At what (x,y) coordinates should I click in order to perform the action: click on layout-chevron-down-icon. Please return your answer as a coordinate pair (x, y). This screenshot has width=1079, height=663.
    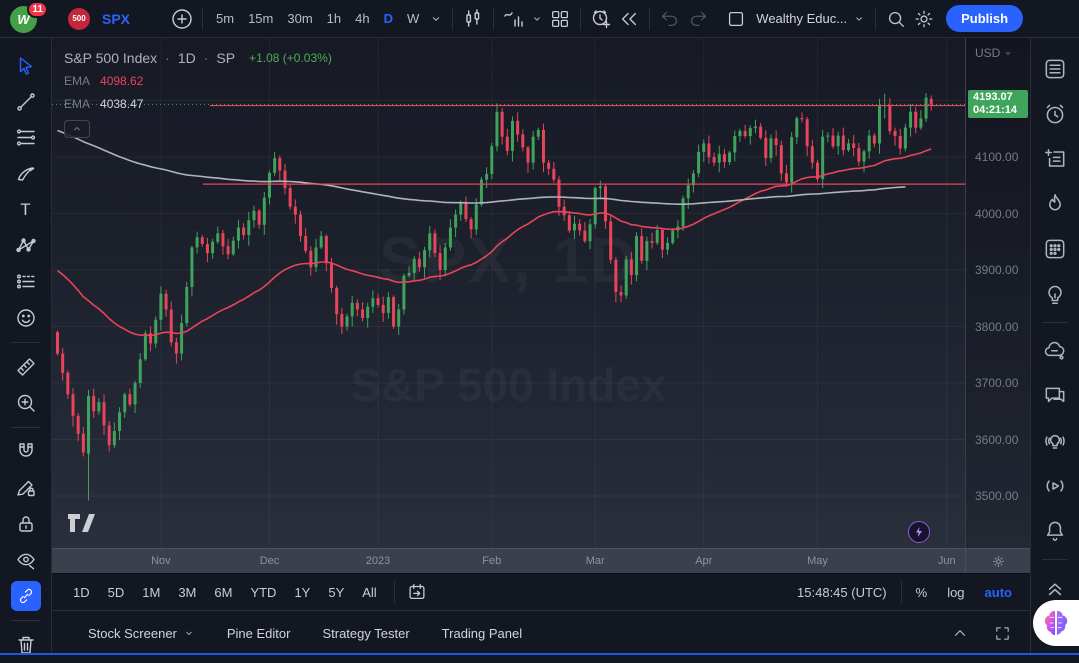
    Looking at the image, I should click on (859, 19).